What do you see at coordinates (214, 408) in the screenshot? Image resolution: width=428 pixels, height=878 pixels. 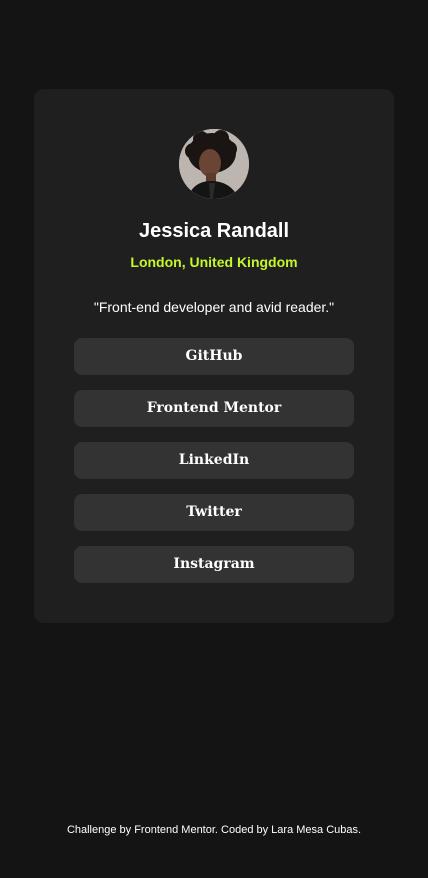 I see `frontend-mentor-link-button: Frontend Mentor` at bounding box center [214, 408].